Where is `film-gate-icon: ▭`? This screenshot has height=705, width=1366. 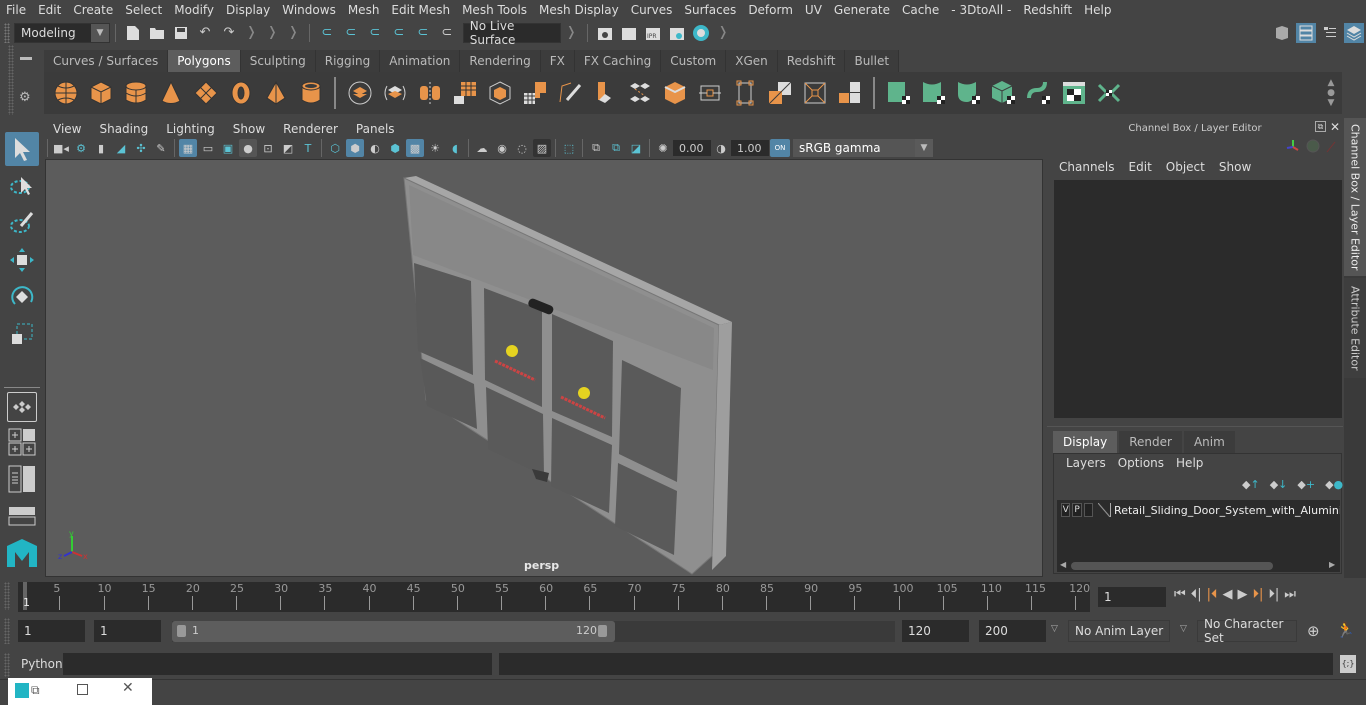
film-gate-icon: ▭ is located at coordinates (208, 148).